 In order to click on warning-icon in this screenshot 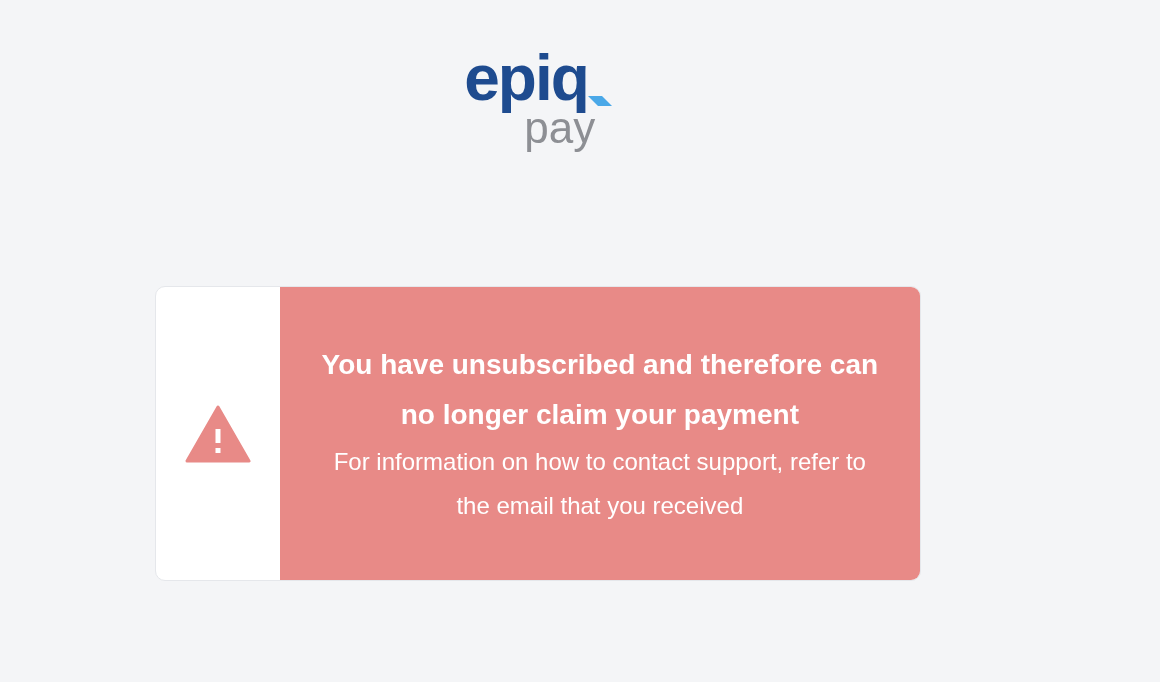, I will do `click(217, 433)`.